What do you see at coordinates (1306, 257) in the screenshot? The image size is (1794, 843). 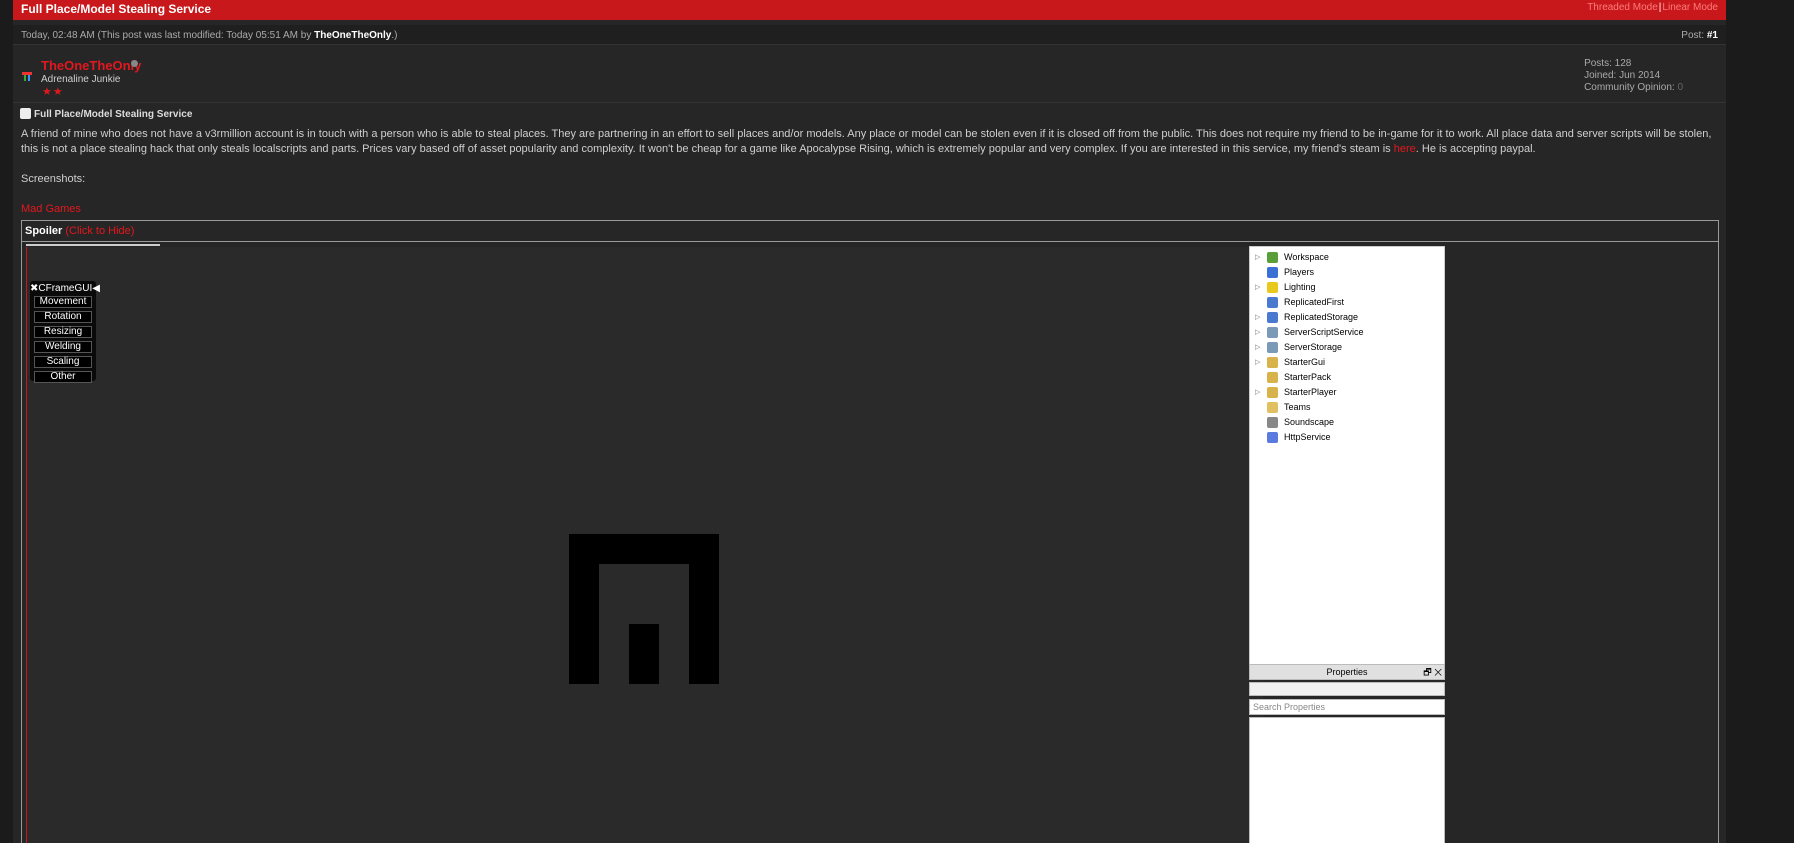 I see `explorer-item-label: Workspace` at bounding box center [1306, 257].